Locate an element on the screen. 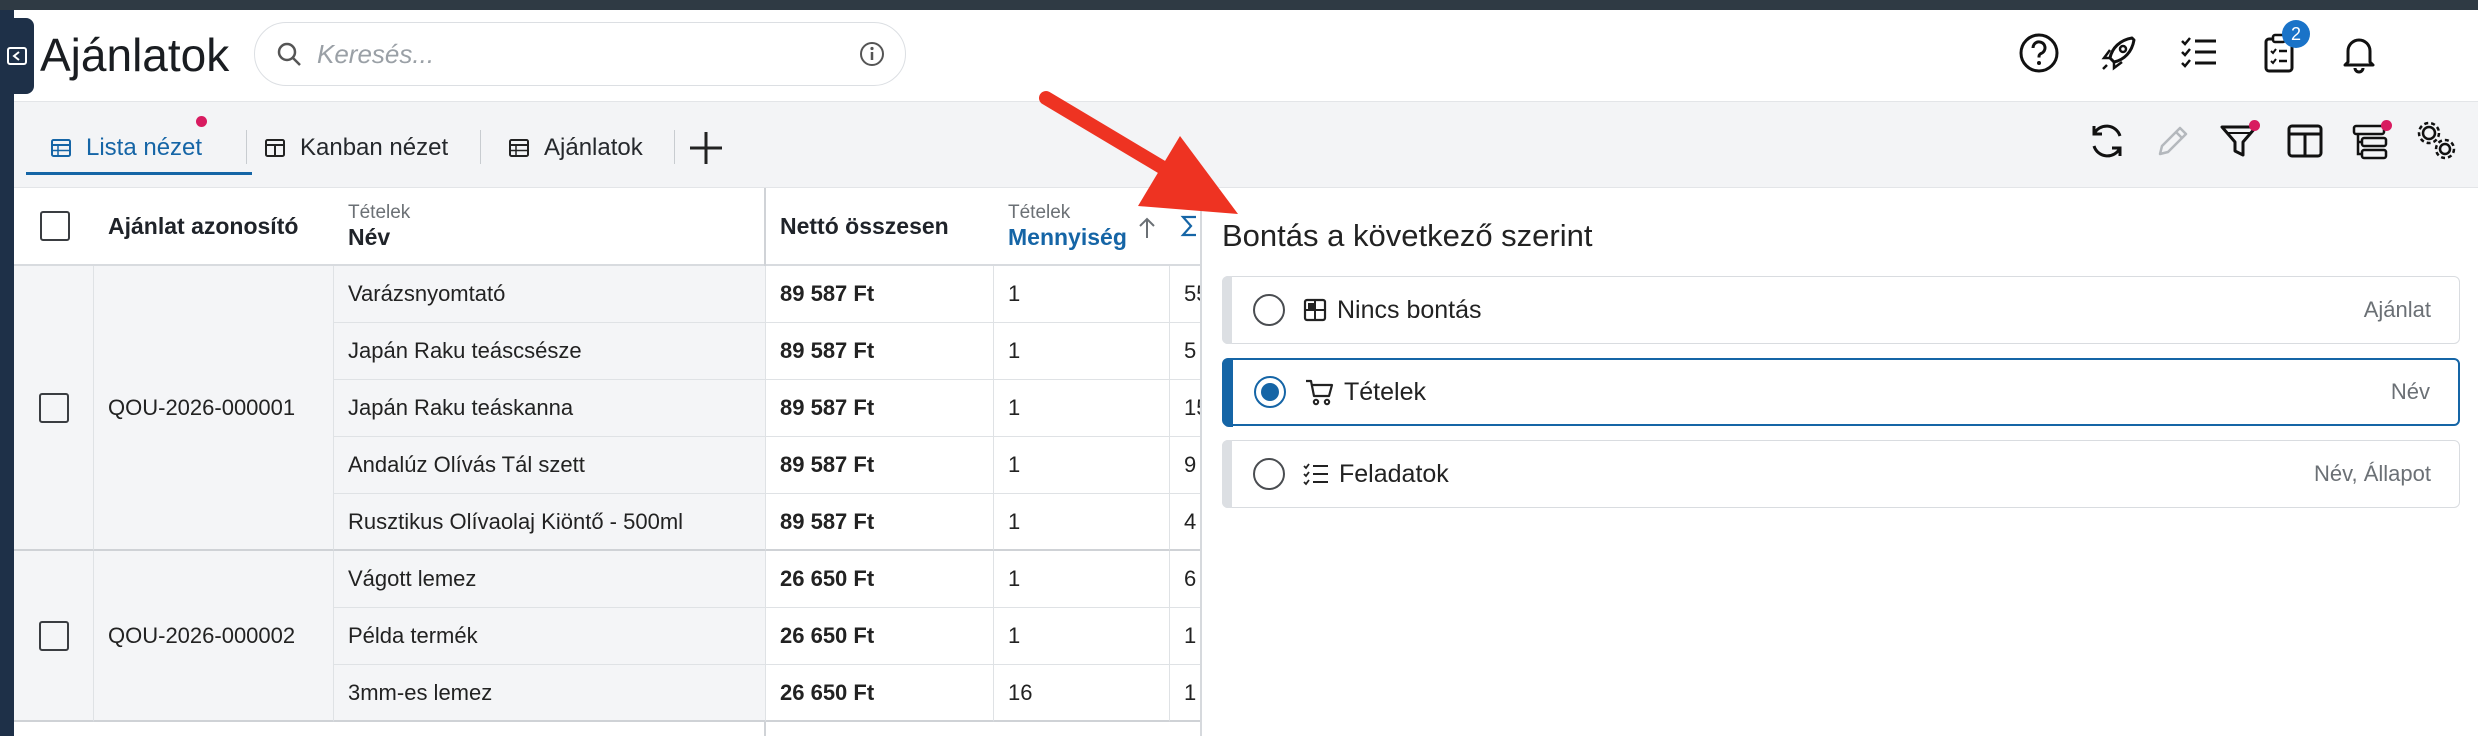  option-detail: Ajánlat is located at coordinates (2397, 309).